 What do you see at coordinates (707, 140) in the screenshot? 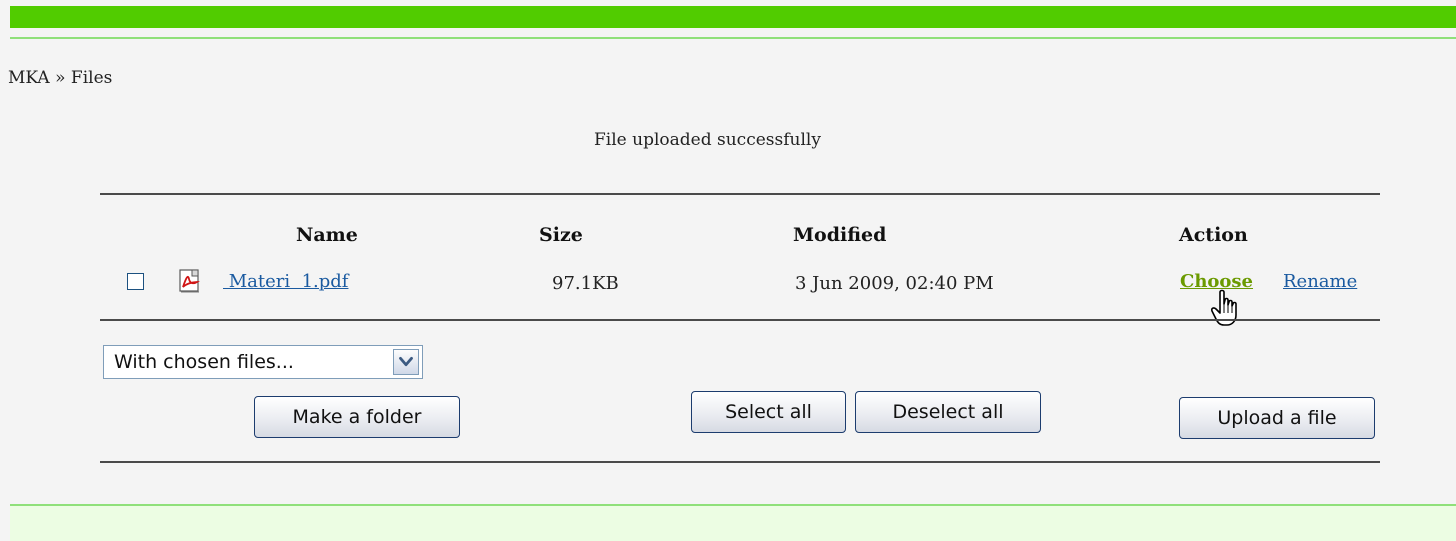
I see `upload-success-notice: File uploaded successfully` at bounding box center [707, 140].